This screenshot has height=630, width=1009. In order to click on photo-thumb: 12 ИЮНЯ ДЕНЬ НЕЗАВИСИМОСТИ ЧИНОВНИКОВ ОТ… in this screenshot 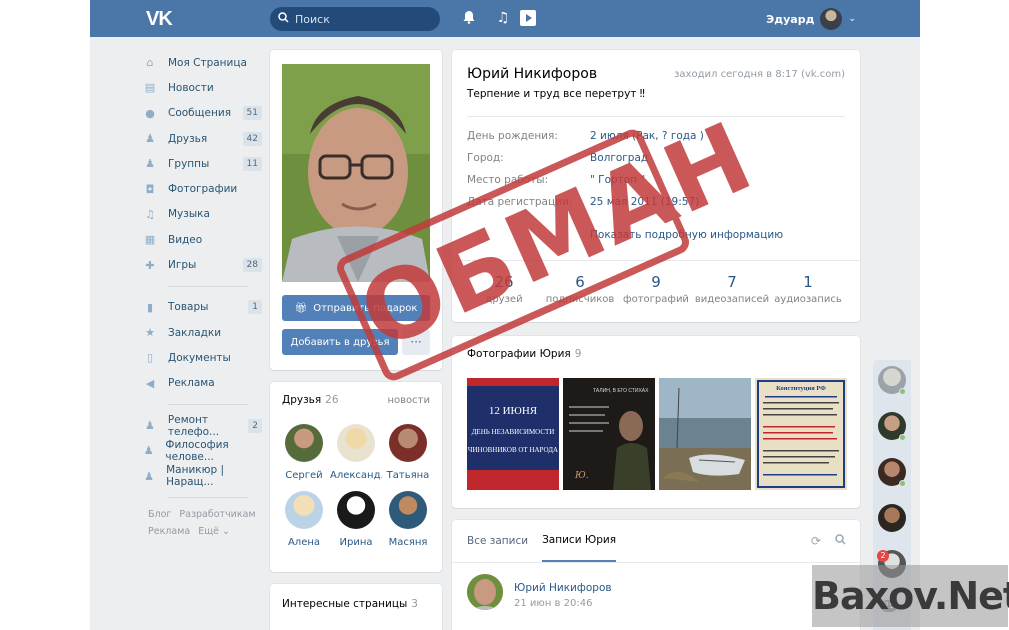, I will do `click(513, 434)`.